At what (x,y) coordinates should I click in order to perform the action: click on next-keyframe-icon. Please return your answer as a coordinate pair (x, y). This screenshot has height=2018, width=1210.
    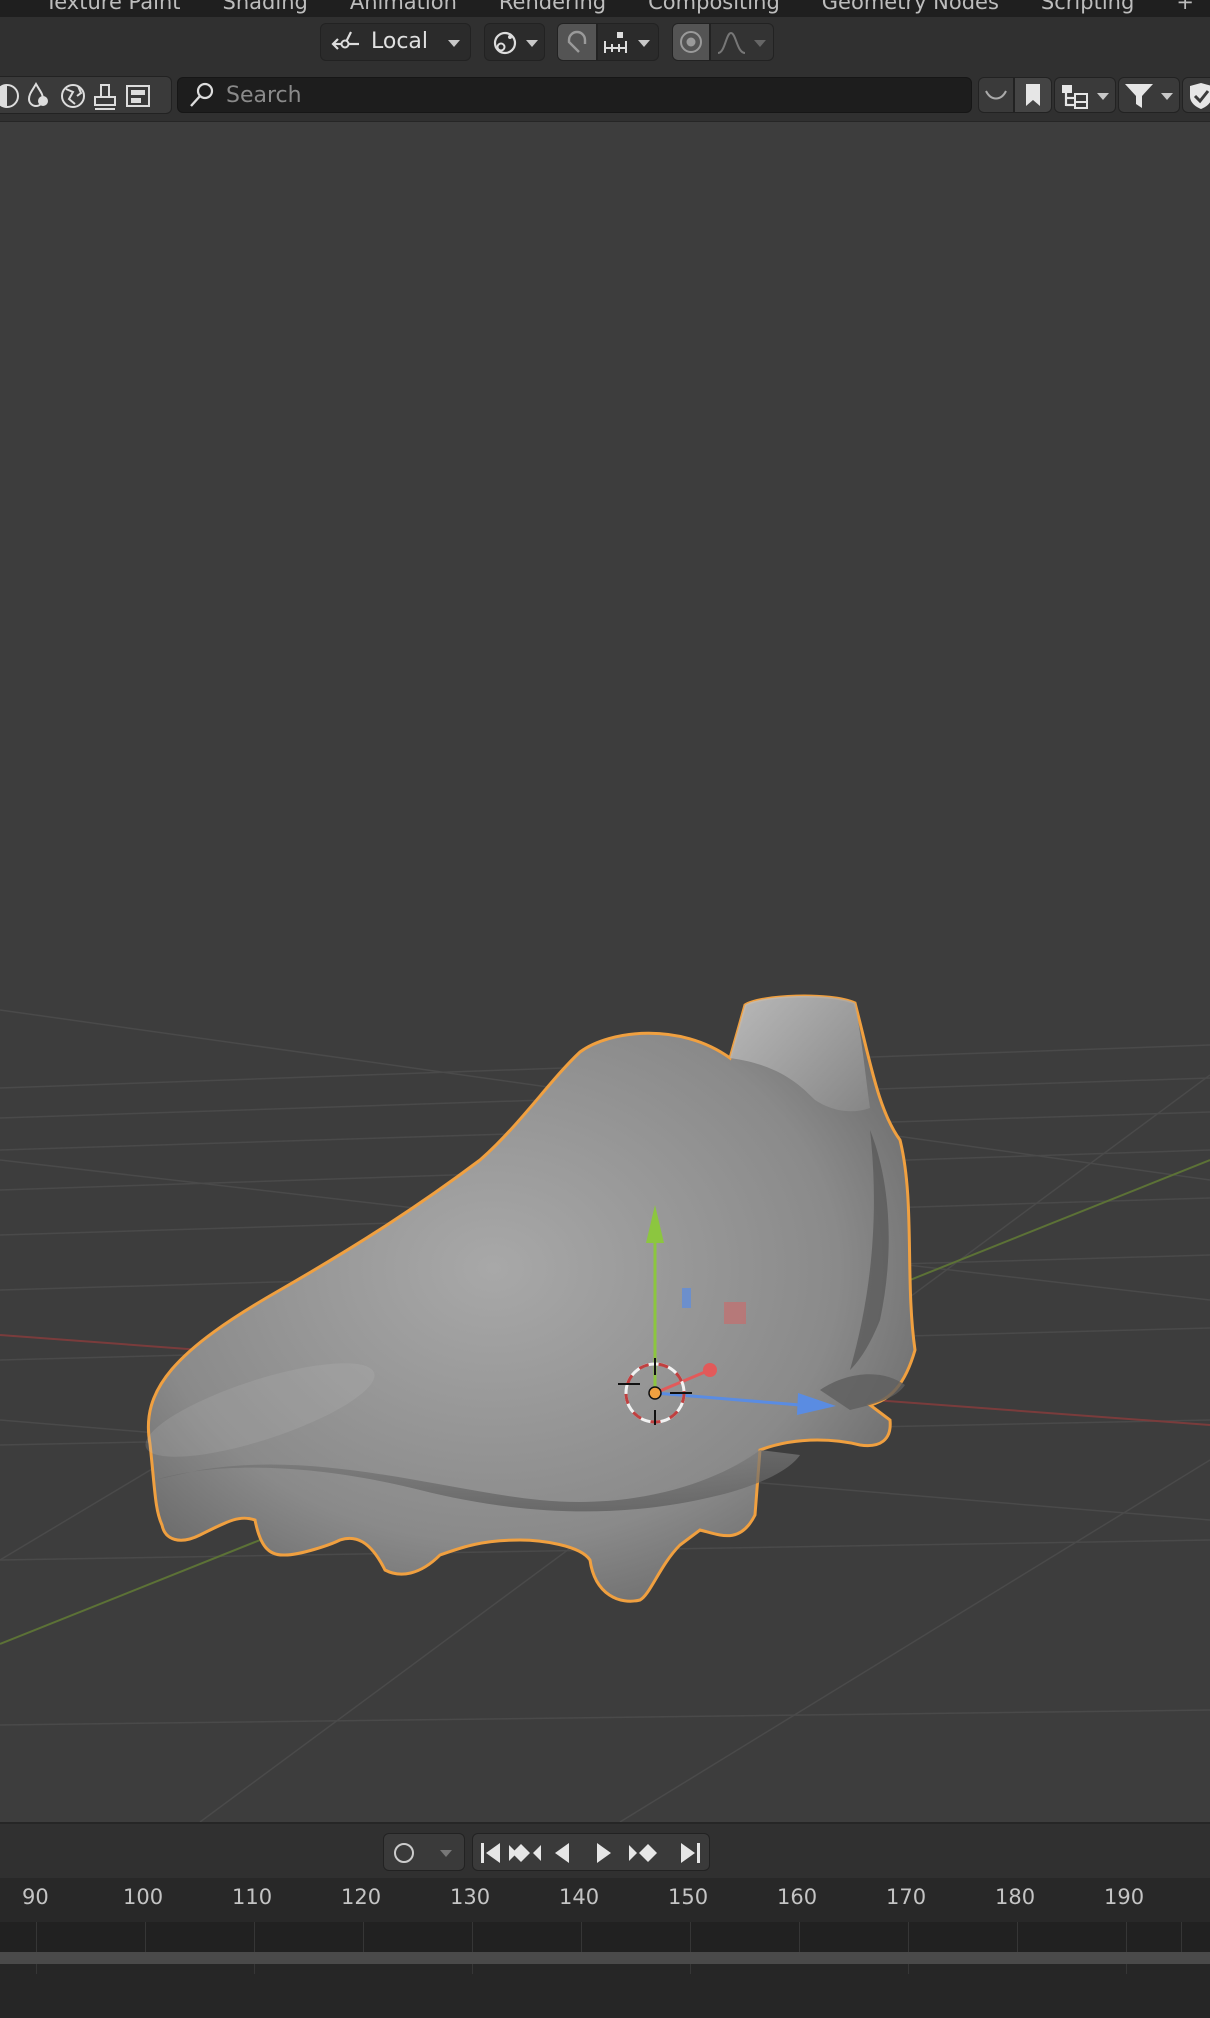
    Looking at the image, I should click on (643, 1853).